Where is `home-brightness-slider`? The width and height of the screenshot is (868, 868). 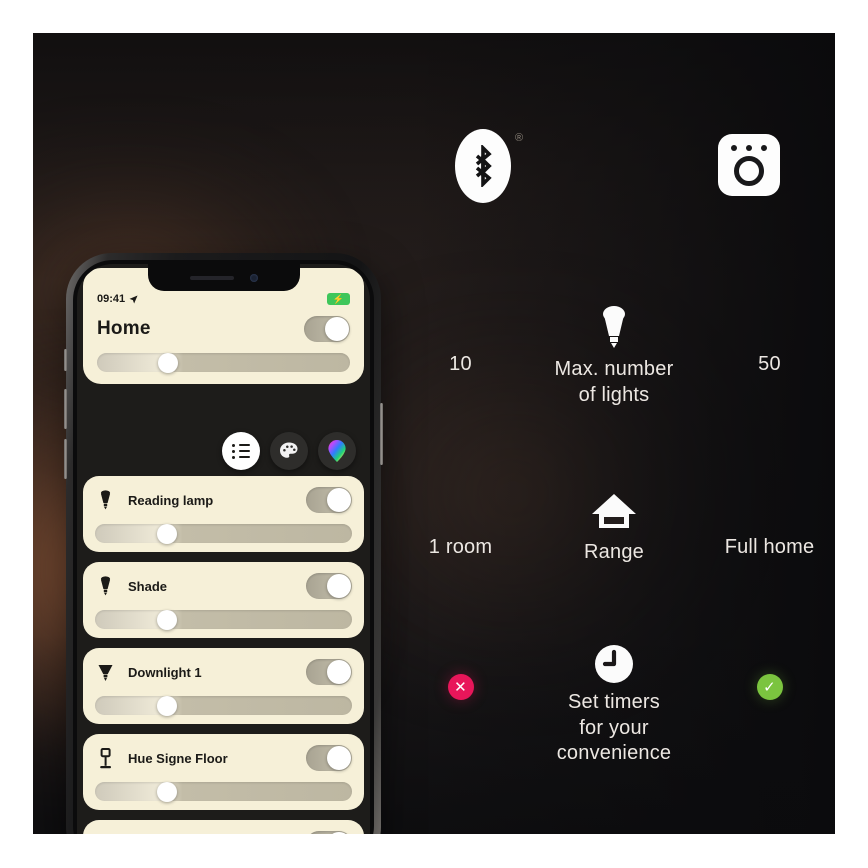 home-brightness-slider is located at coordinates (223, 362).